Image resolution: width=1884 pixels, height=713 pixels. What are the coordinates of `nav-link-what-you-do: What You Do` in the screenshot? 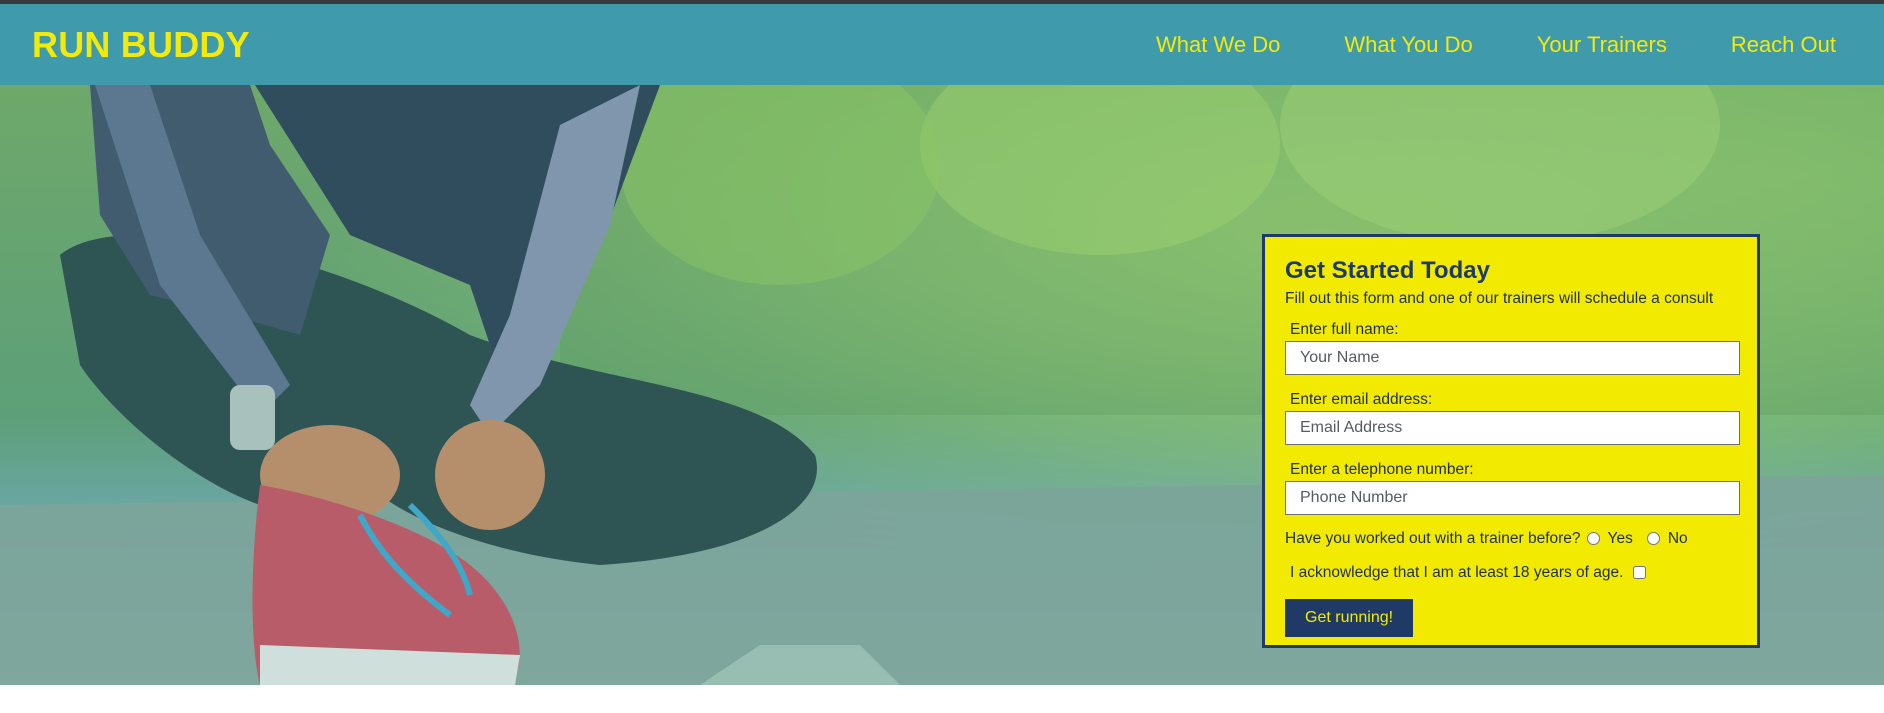 It's located at (1408, 45).